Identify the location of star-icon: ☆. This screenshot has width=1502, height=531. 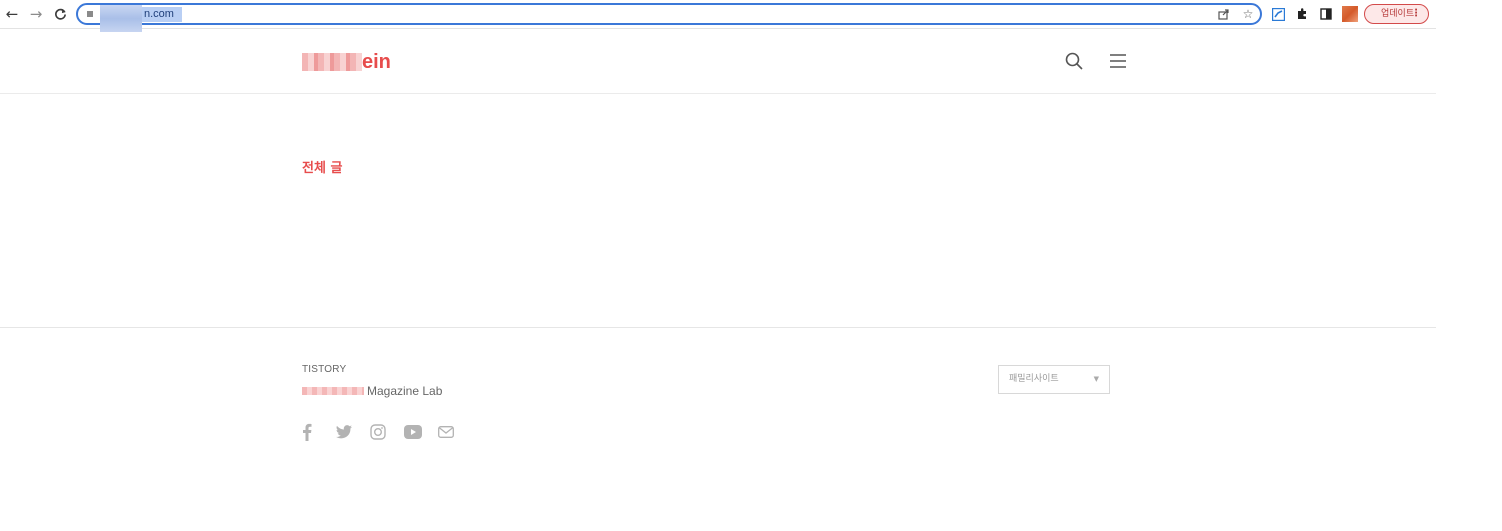
(1248, 14).